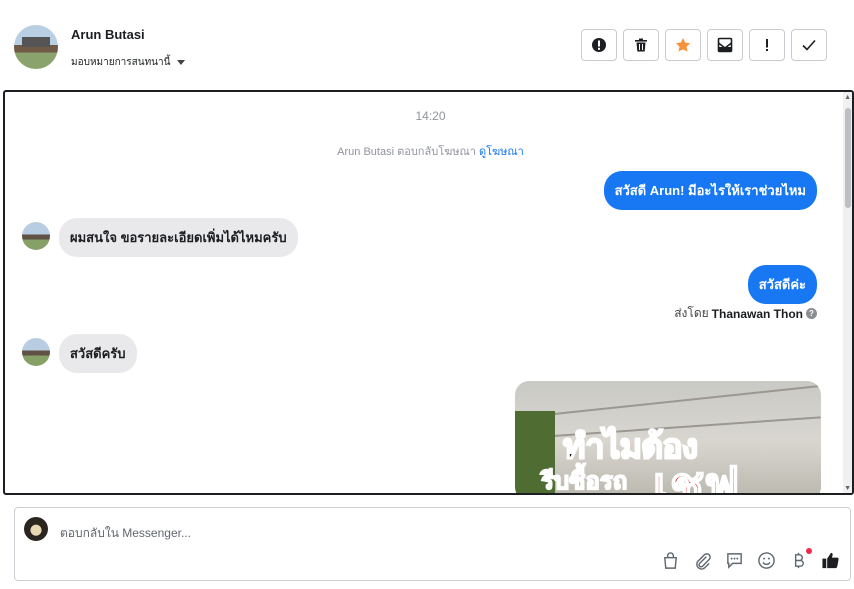  I want to click on star-icon, so click(683, 45).